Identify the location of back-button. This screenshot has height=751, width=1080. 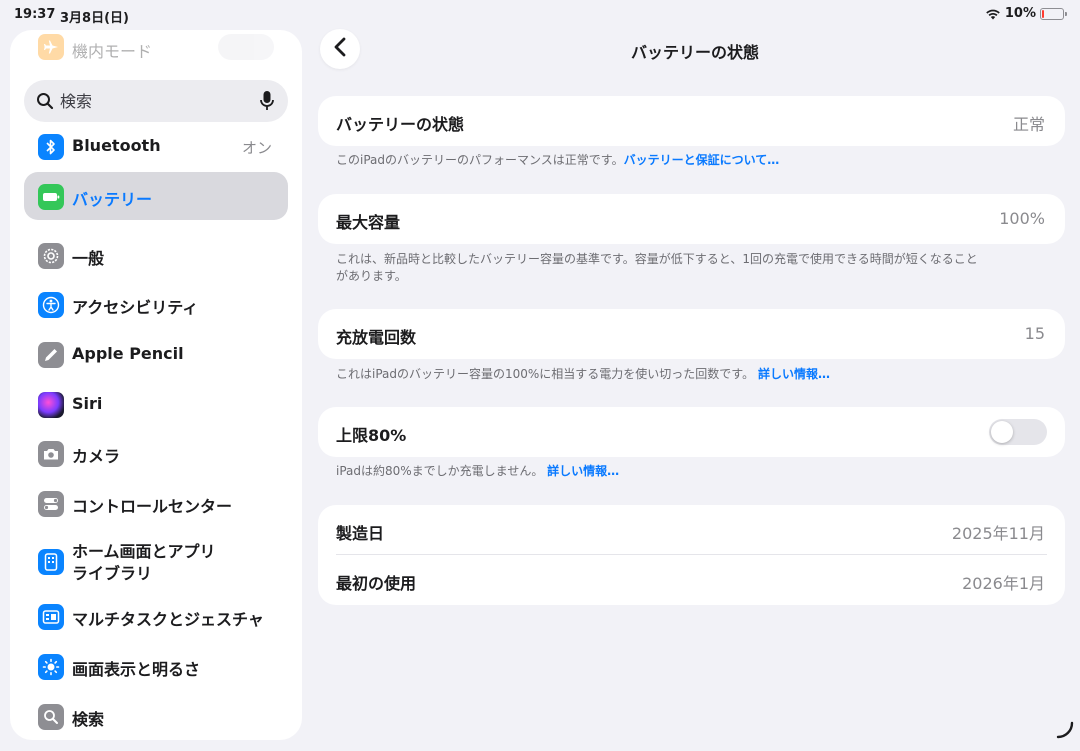
(340, 49).